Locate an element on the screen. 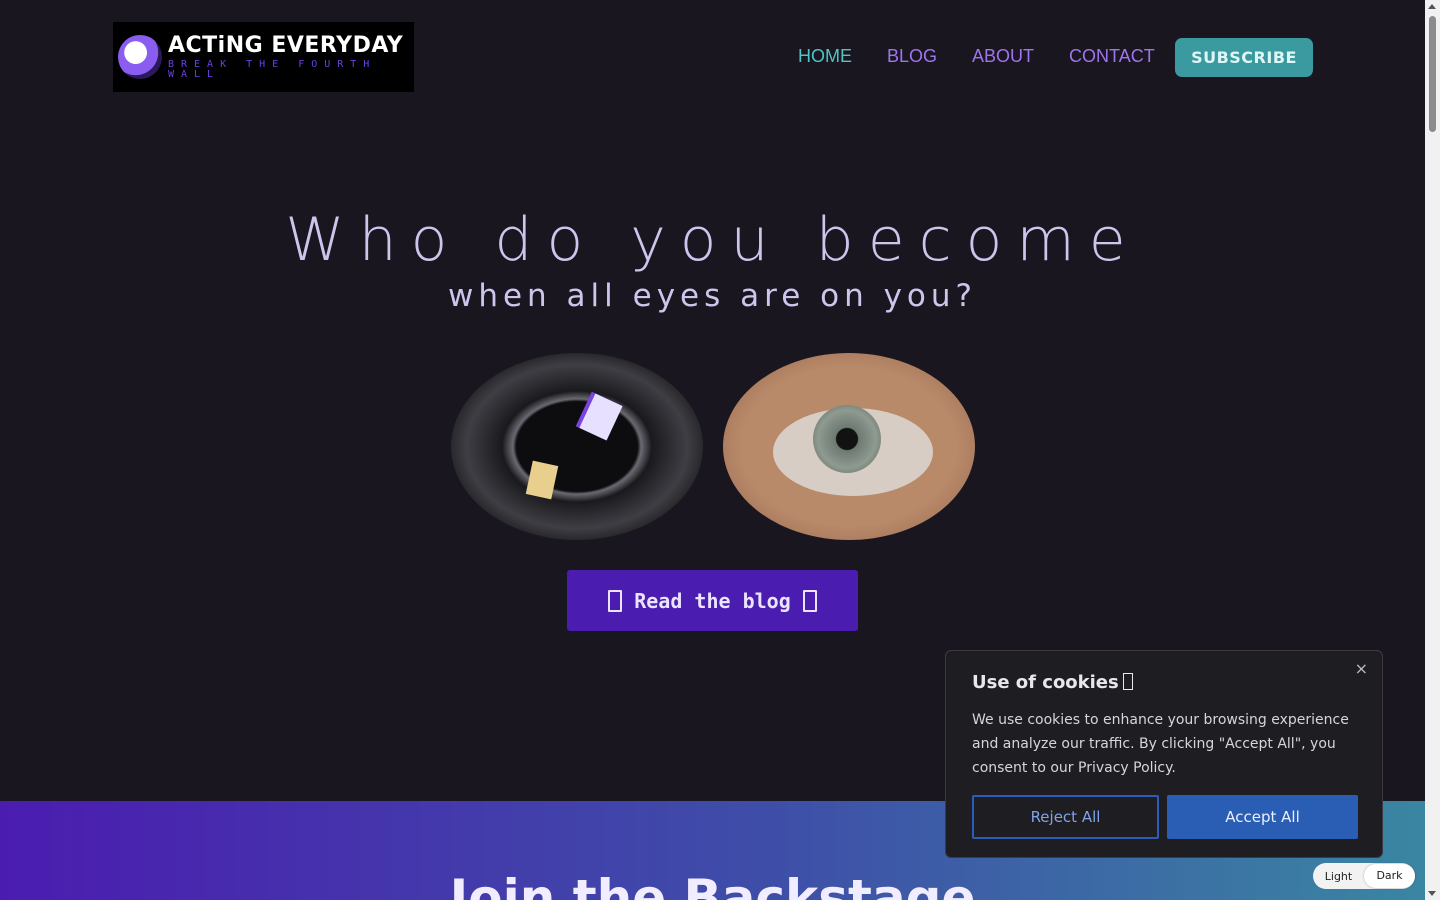  site-logo: ACTiNG EVERYDAY BREAK THE FOURTH WALL is located at coordinates (263, 57).